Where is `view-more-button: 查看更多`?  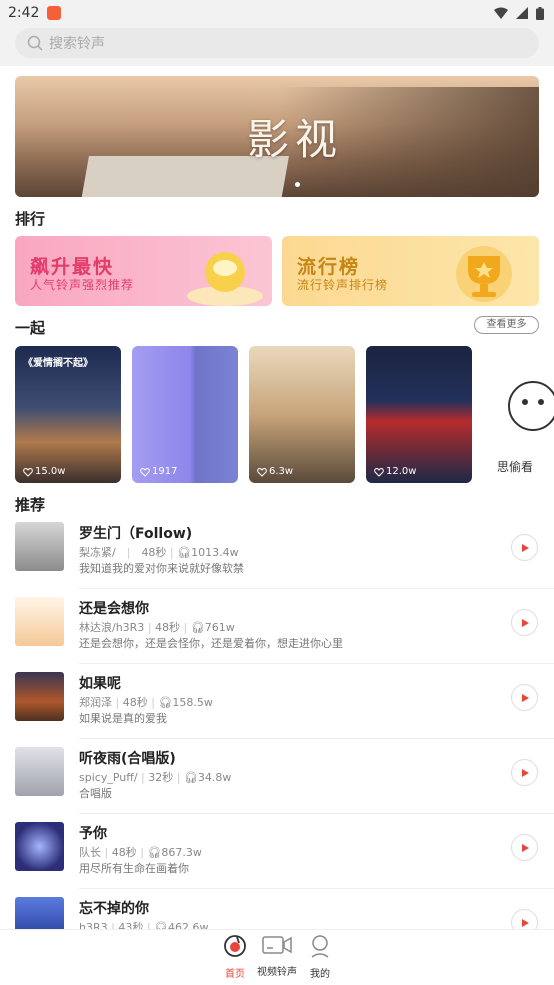
view-more-button: 查看更多 is located at coordinates (506, 325).